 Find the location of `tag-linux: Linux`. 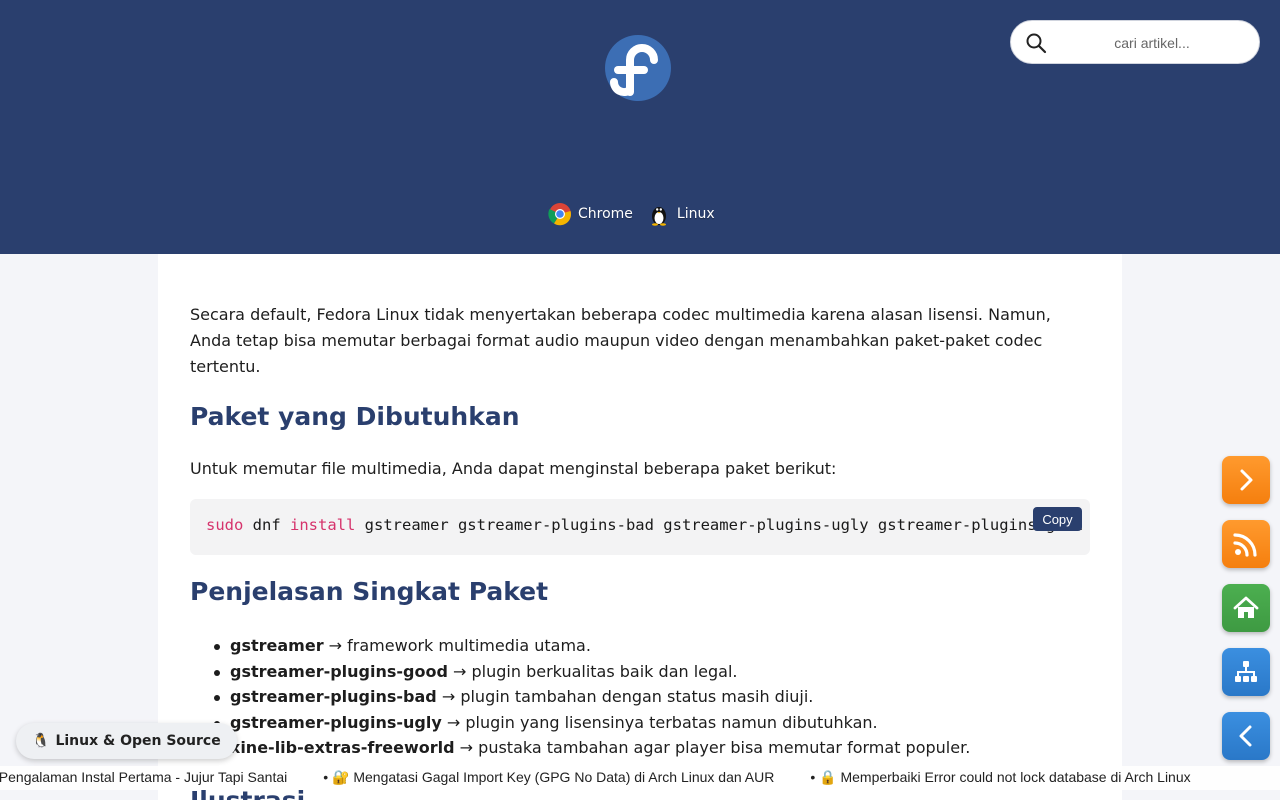

tag-linux: Linux is located at coordinates (681, 214).